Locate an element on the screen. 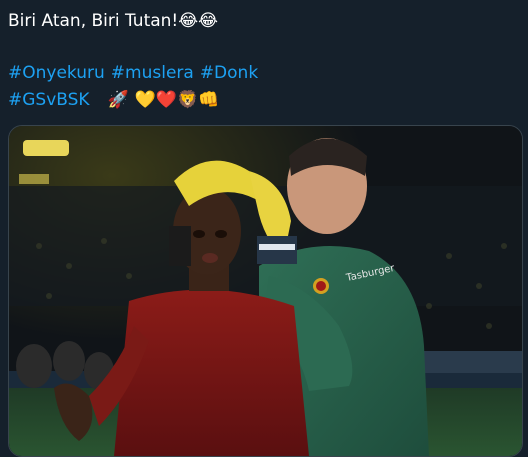 The width and height of the screenshot is (528, 457). fist-emoji-icon: 👊 is located at coordinates (209, 100).